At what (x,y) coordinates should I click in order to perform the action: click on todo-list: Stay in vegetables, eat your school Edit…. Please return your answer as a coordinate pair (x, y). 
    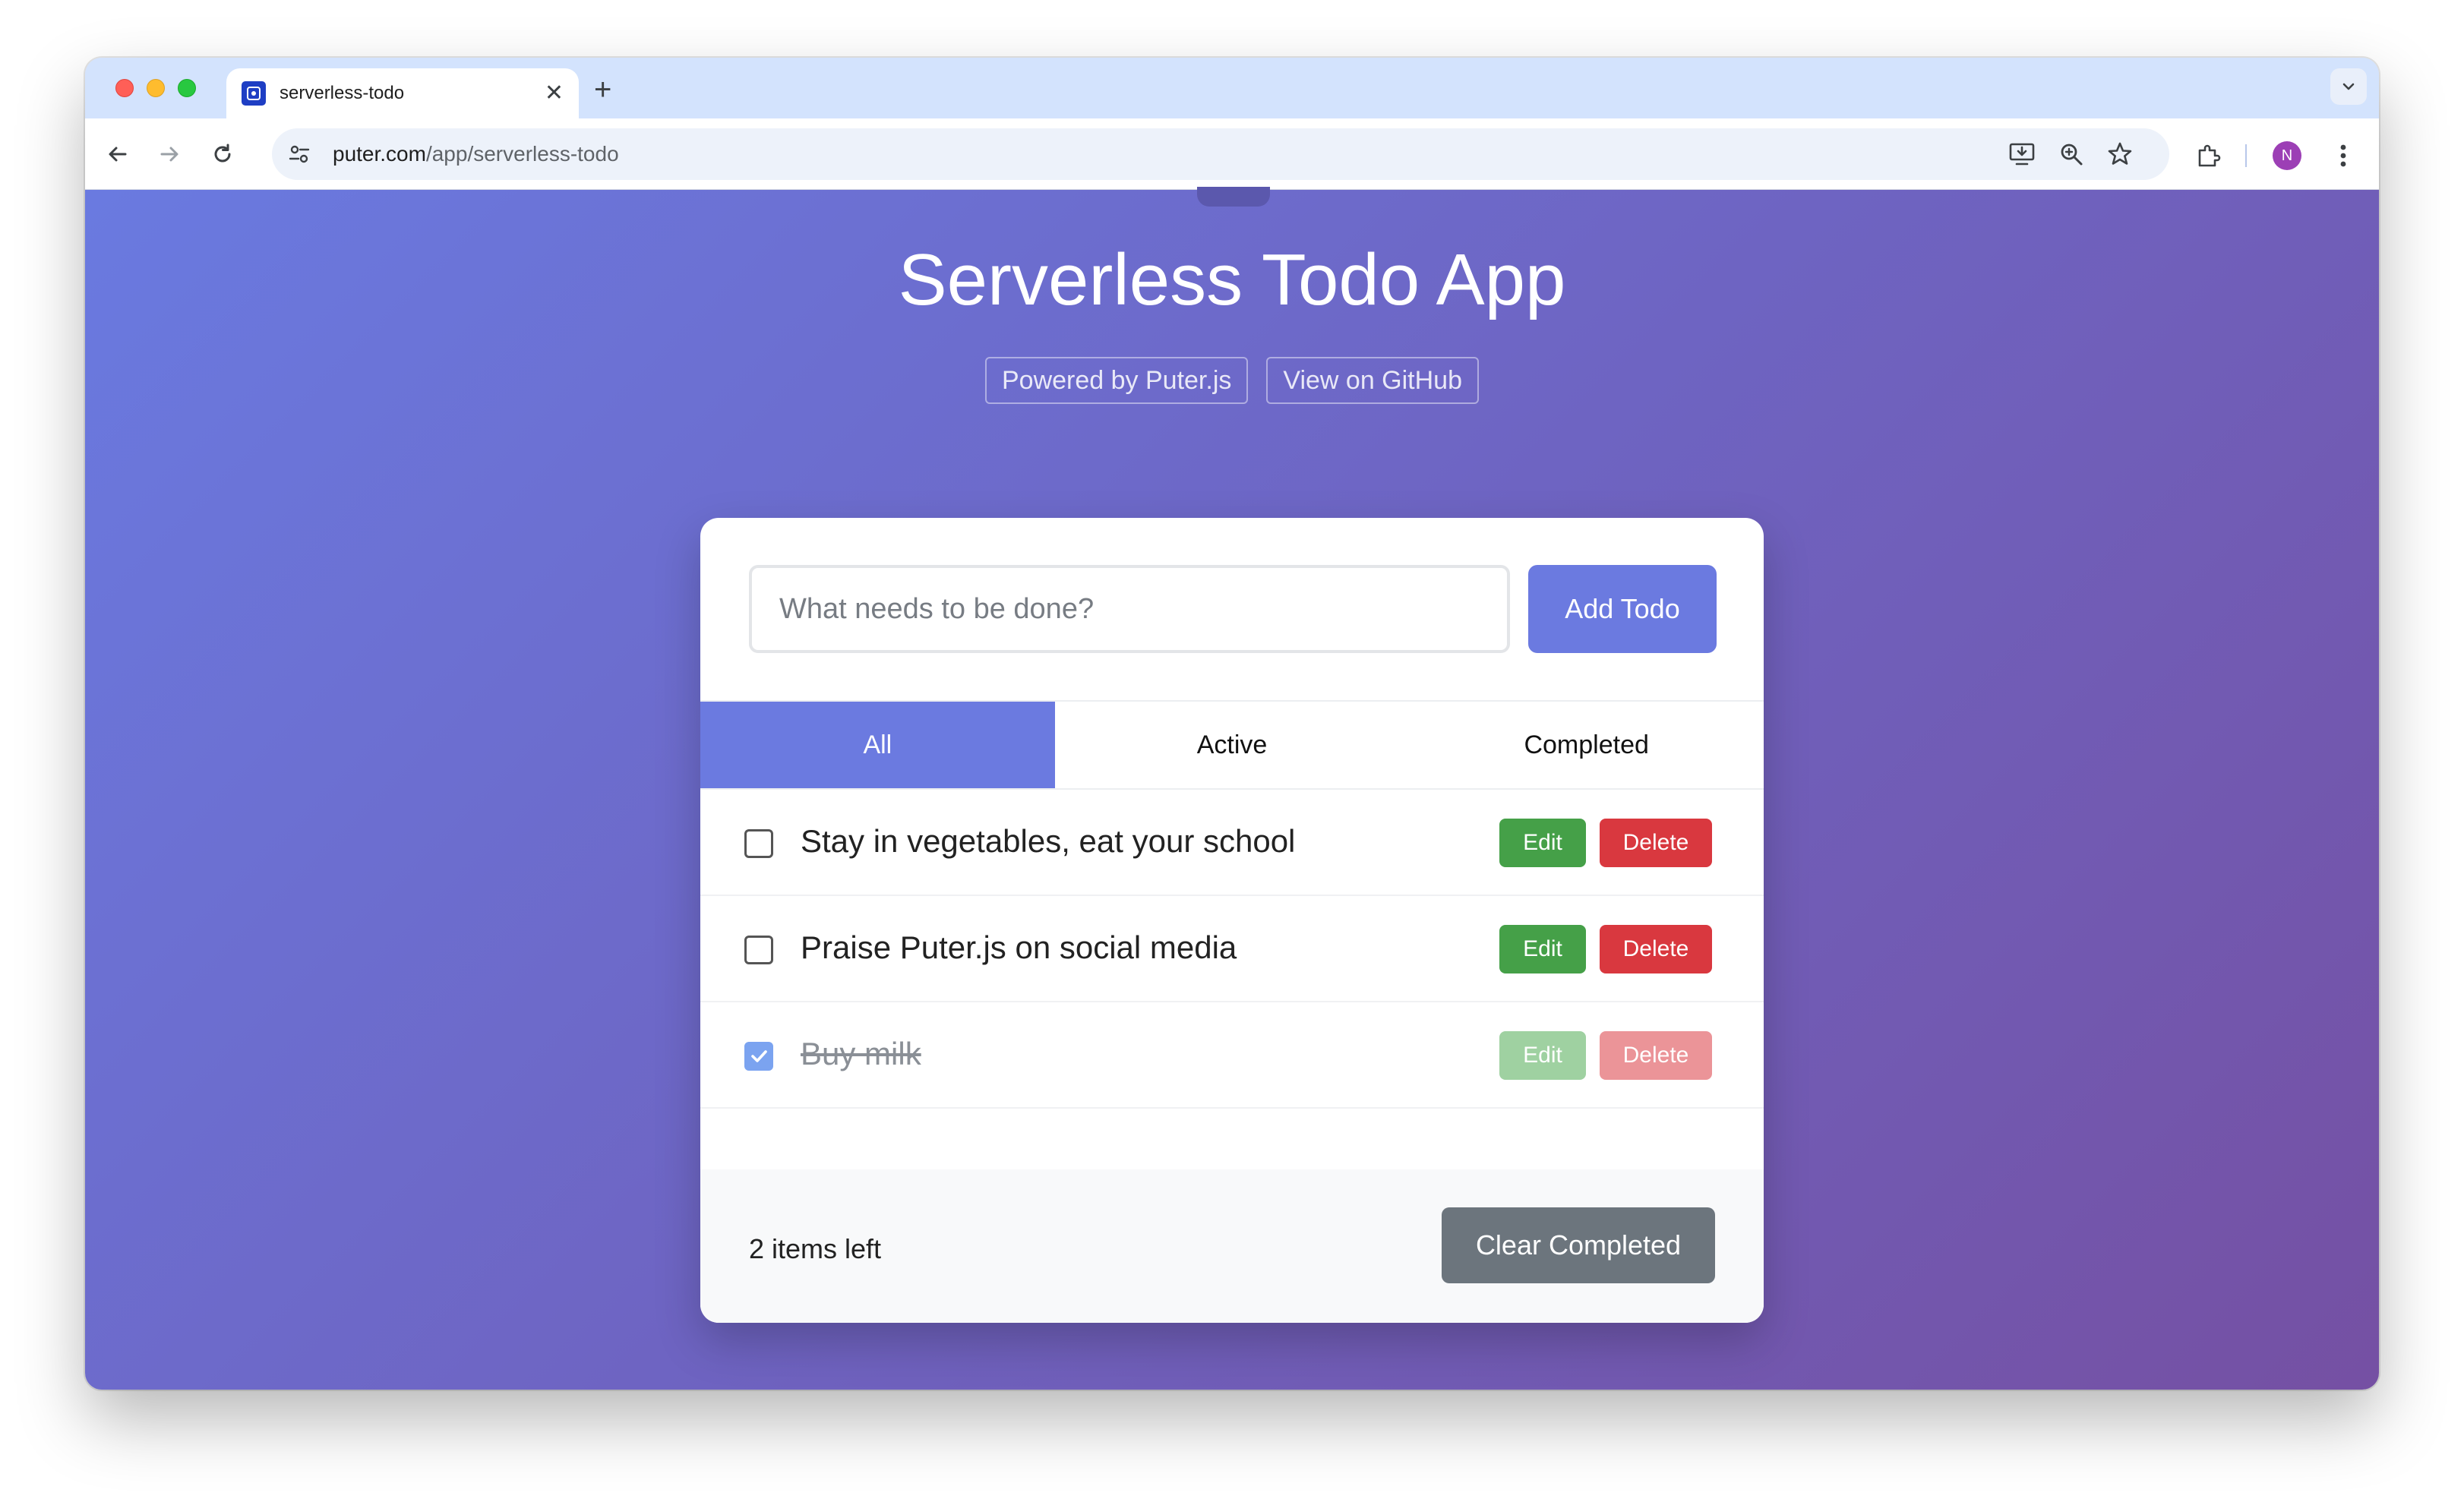
    Looking at the image, I should click on (1232, 949).